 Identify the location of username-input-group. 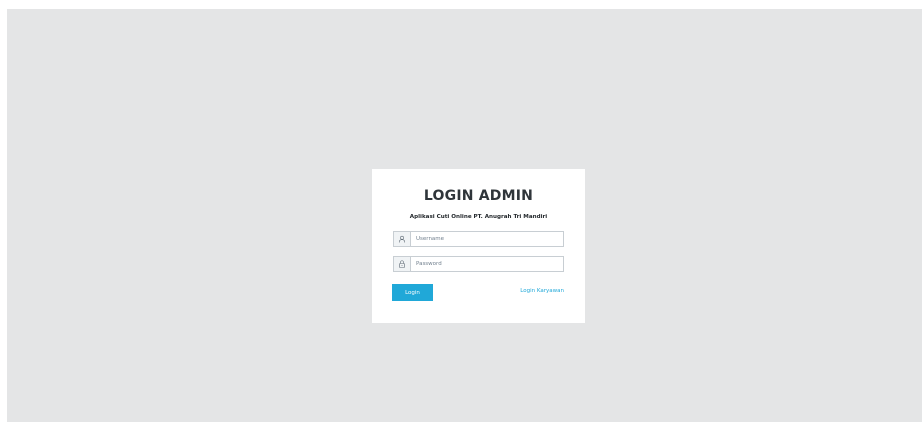
(478, 239).